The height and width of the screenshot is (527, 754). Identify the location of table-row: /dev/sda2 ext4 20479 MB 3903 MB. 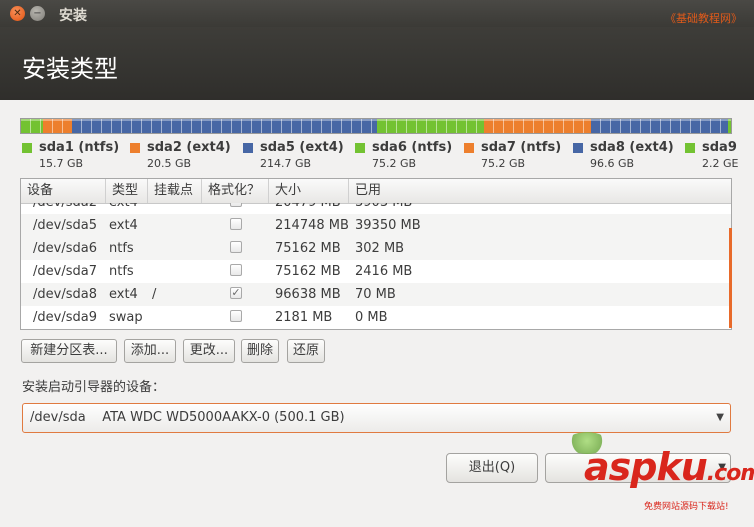
(376, 208).